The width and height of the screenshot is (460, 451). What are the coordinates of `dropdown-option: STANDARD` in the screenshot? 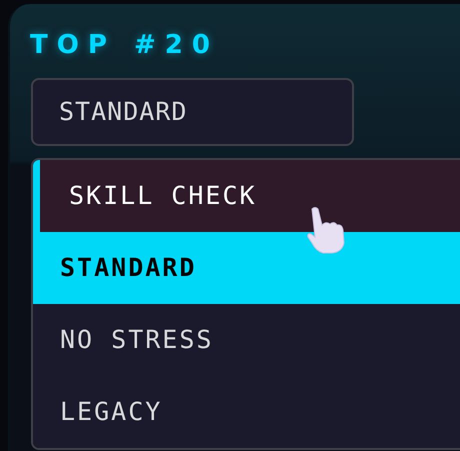 It's located at (246, 268).